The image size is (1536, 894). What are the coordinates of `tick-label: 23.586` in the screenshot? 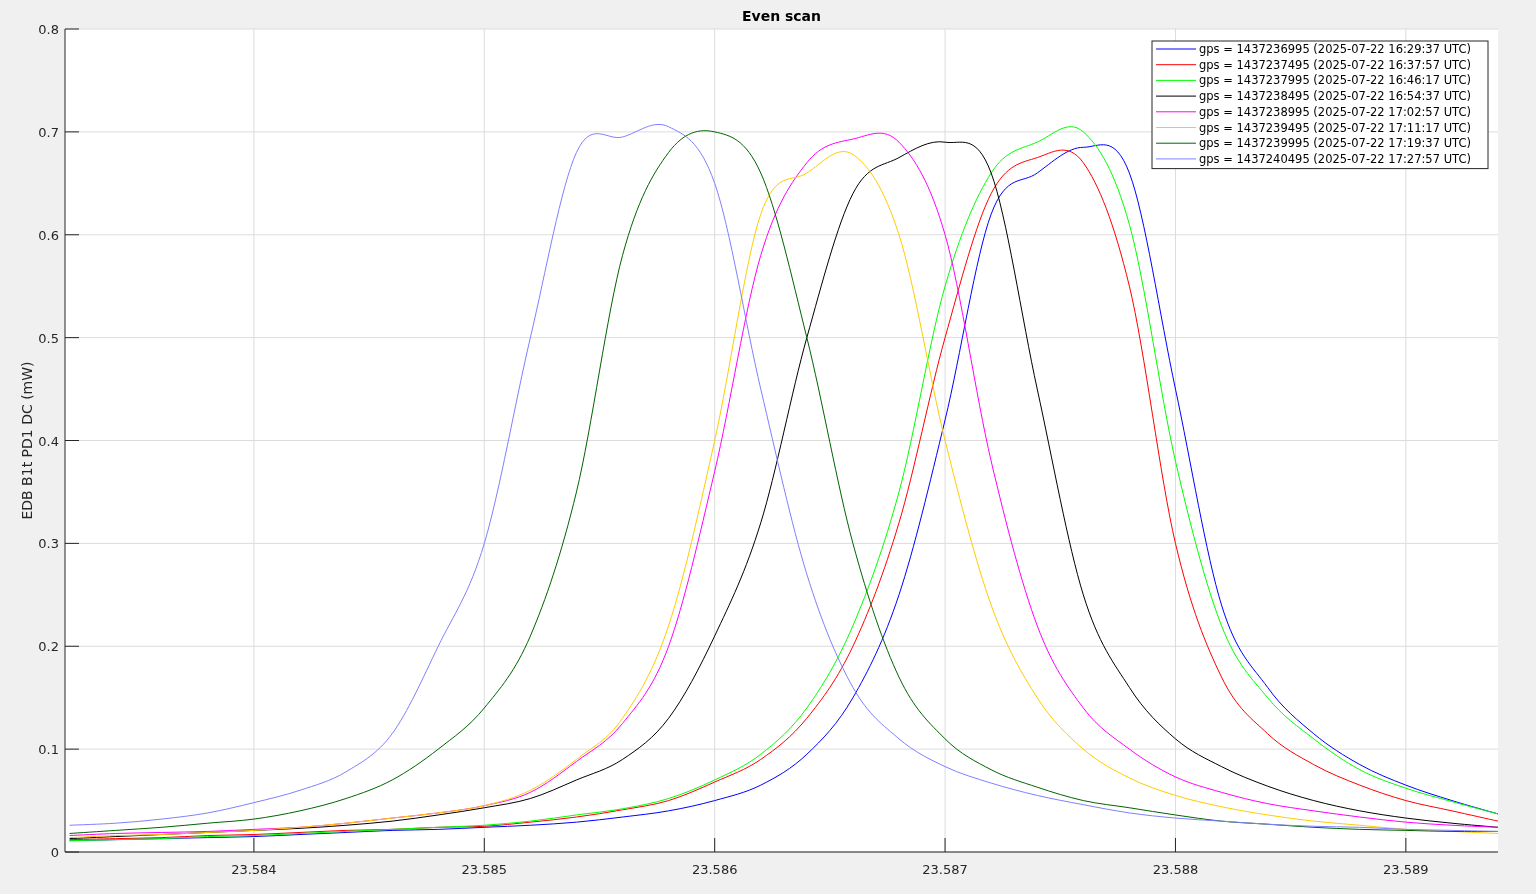 It's located at (714, 869).